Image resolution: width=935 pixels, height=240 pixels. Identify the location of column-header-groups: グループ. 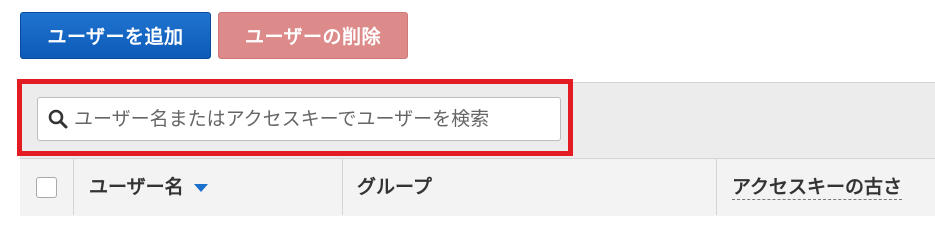
(394, 185).